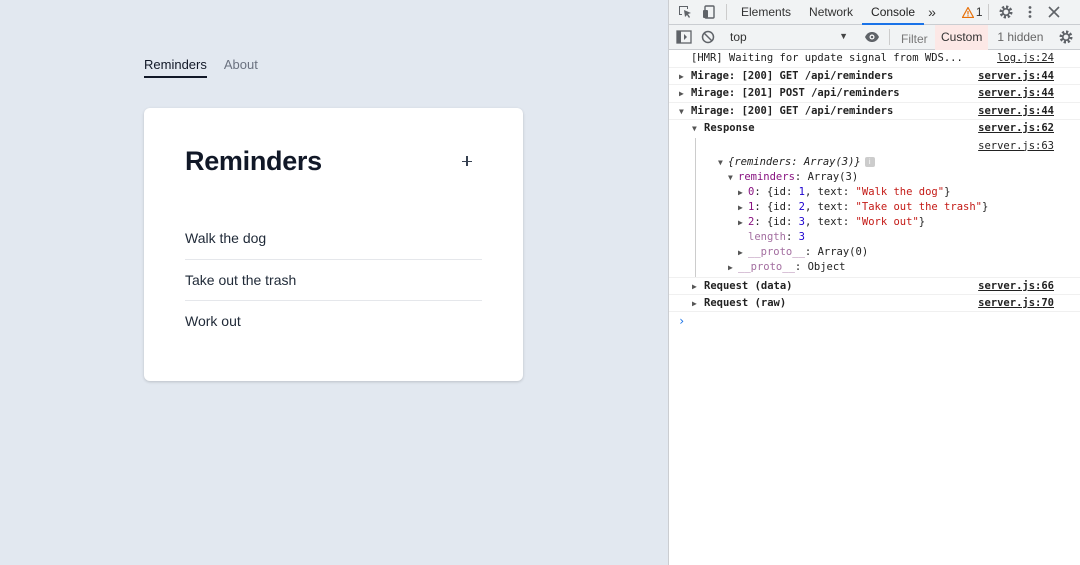  Describe the element at coordinates (1016, 146) in the screenshot. I see `source-link: server.js:63` at that location.